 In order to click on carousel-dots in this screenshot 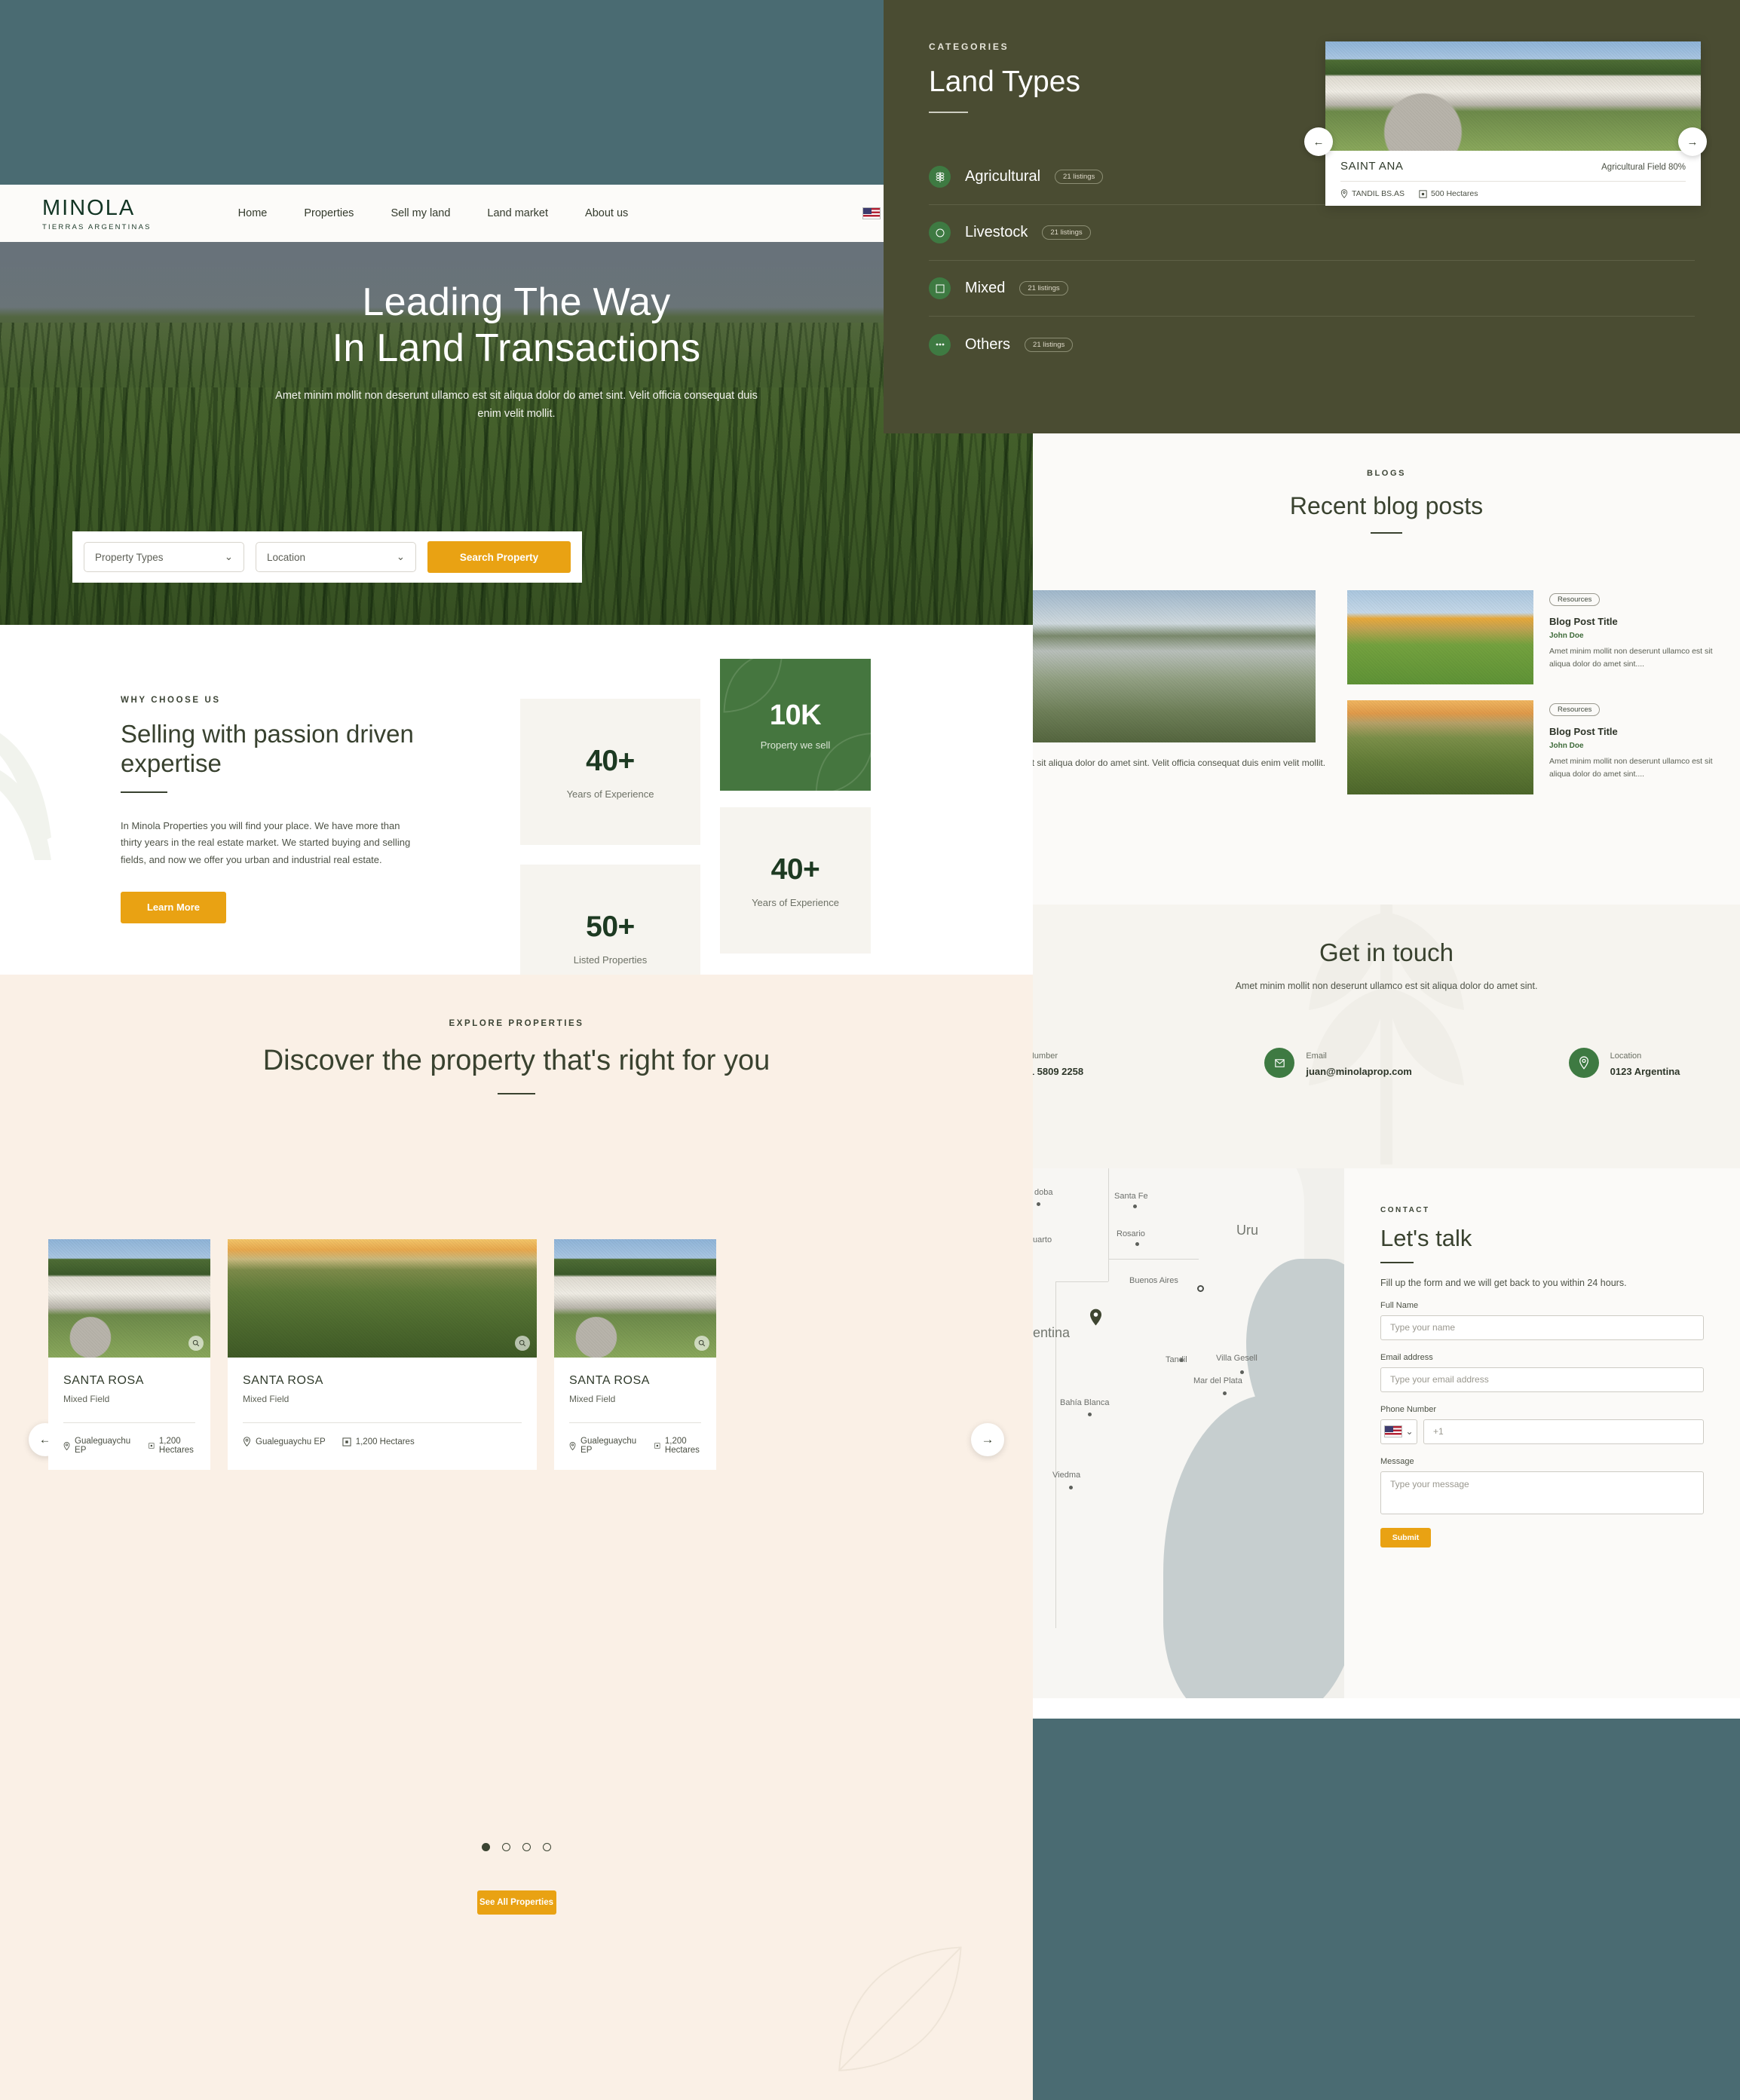, I will do `click(516, 1847)`.